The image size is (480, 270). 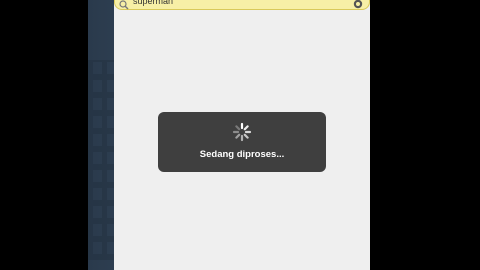 What do you see at coordinates (242, 5) in the screenshot?
I see `search-bar: superman` at bounding box center [242, 5].